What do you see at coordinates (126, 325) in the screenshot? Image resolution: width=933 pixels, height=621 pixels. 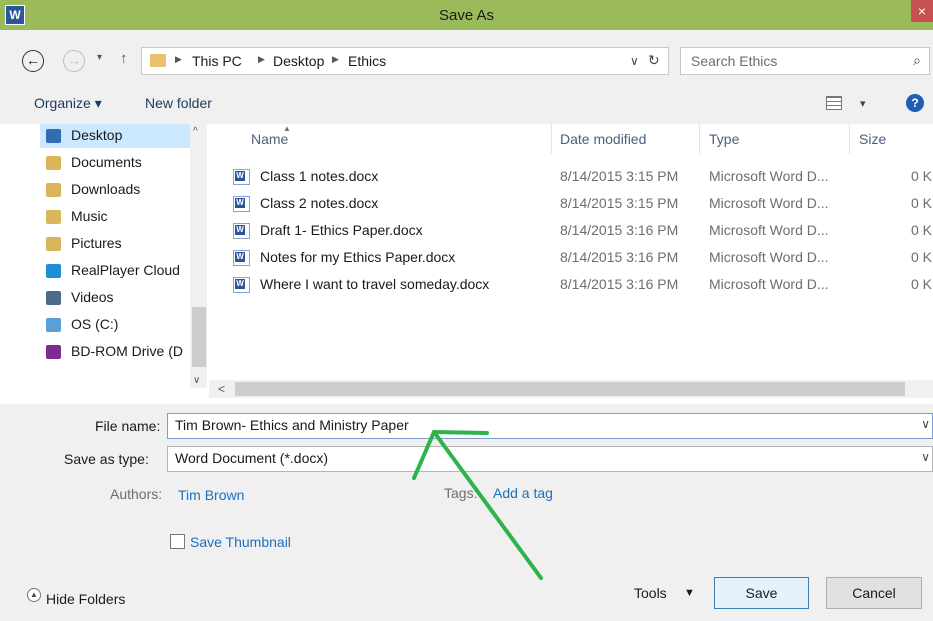 I see `sidebar-item-os-c: OS (C:)` at bounding box center [126, 325].